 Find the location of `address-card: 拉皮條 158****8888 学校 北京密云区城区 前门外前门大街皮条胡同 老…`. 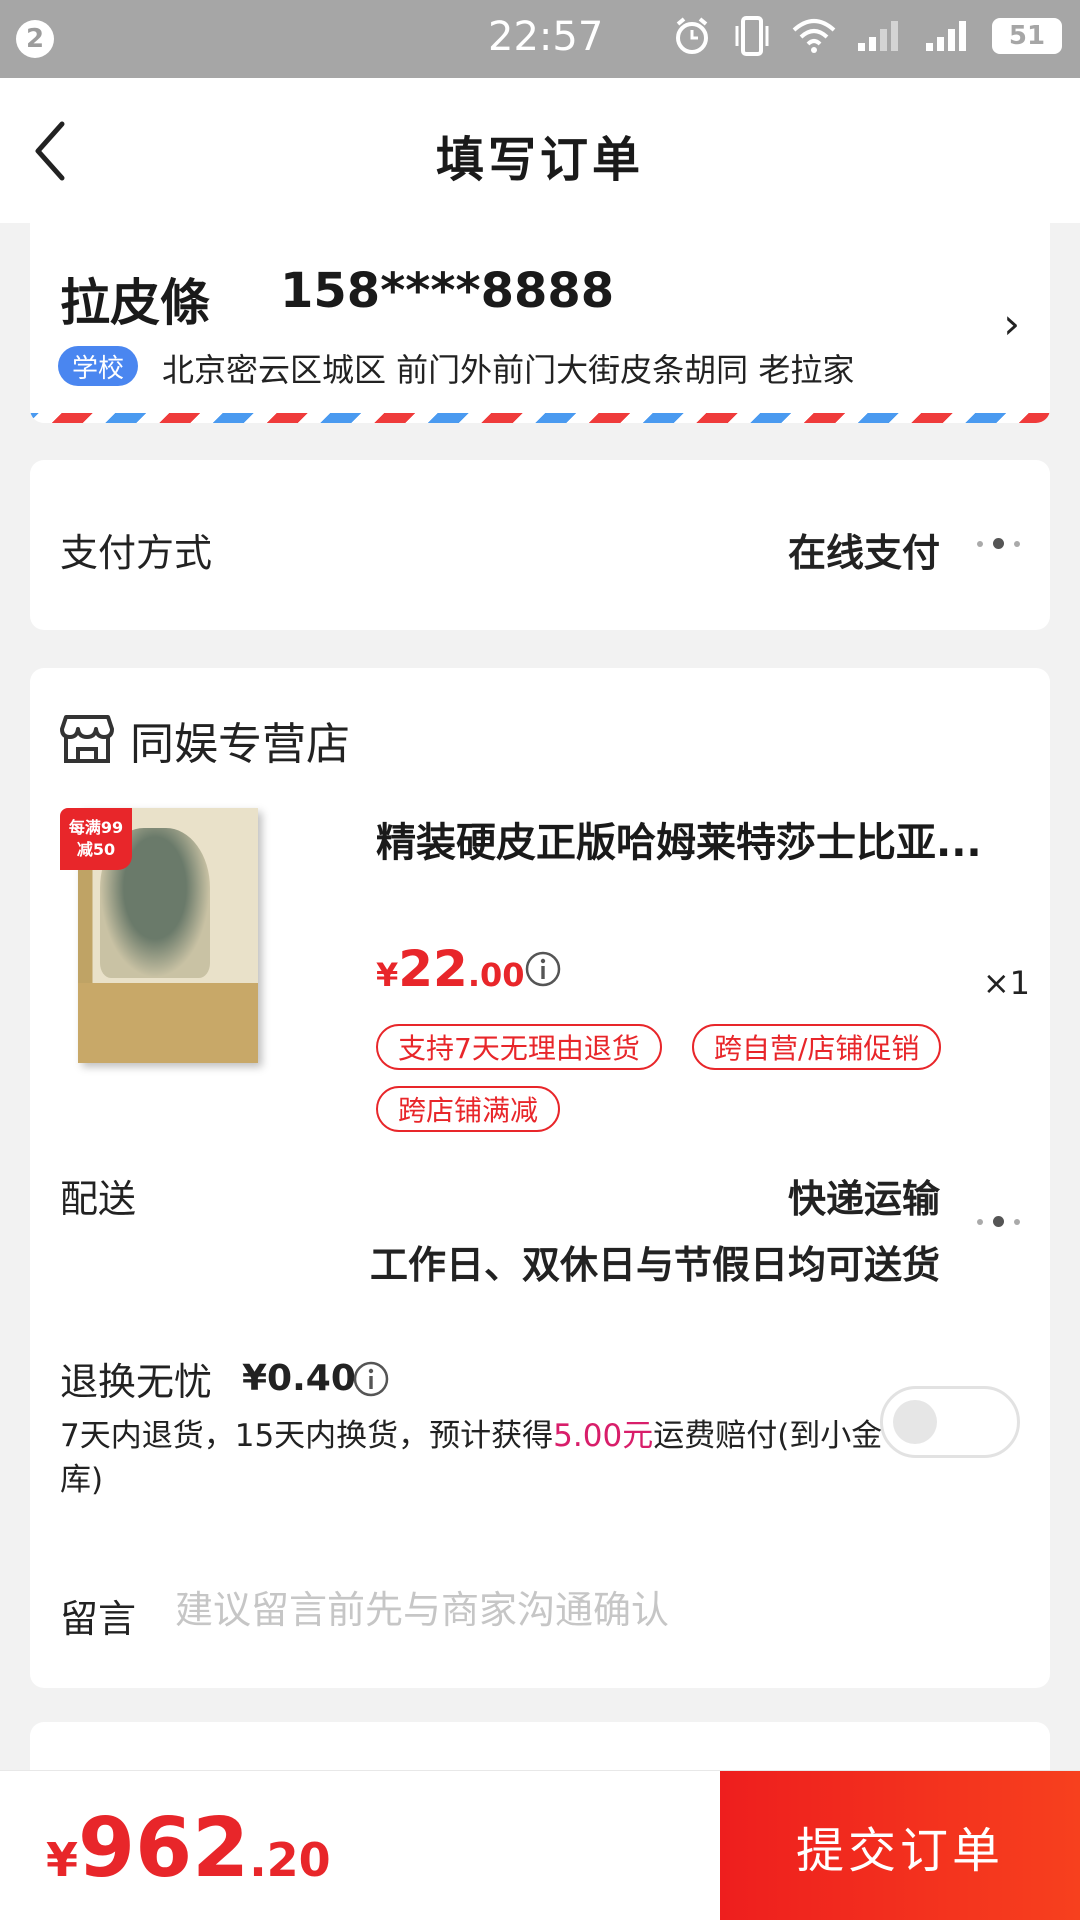

address-card: 拉皮條 158****8888 学校 北京密云区城区 前门外前门大街皮条胡同 老… is located at coordinates (540, 323).